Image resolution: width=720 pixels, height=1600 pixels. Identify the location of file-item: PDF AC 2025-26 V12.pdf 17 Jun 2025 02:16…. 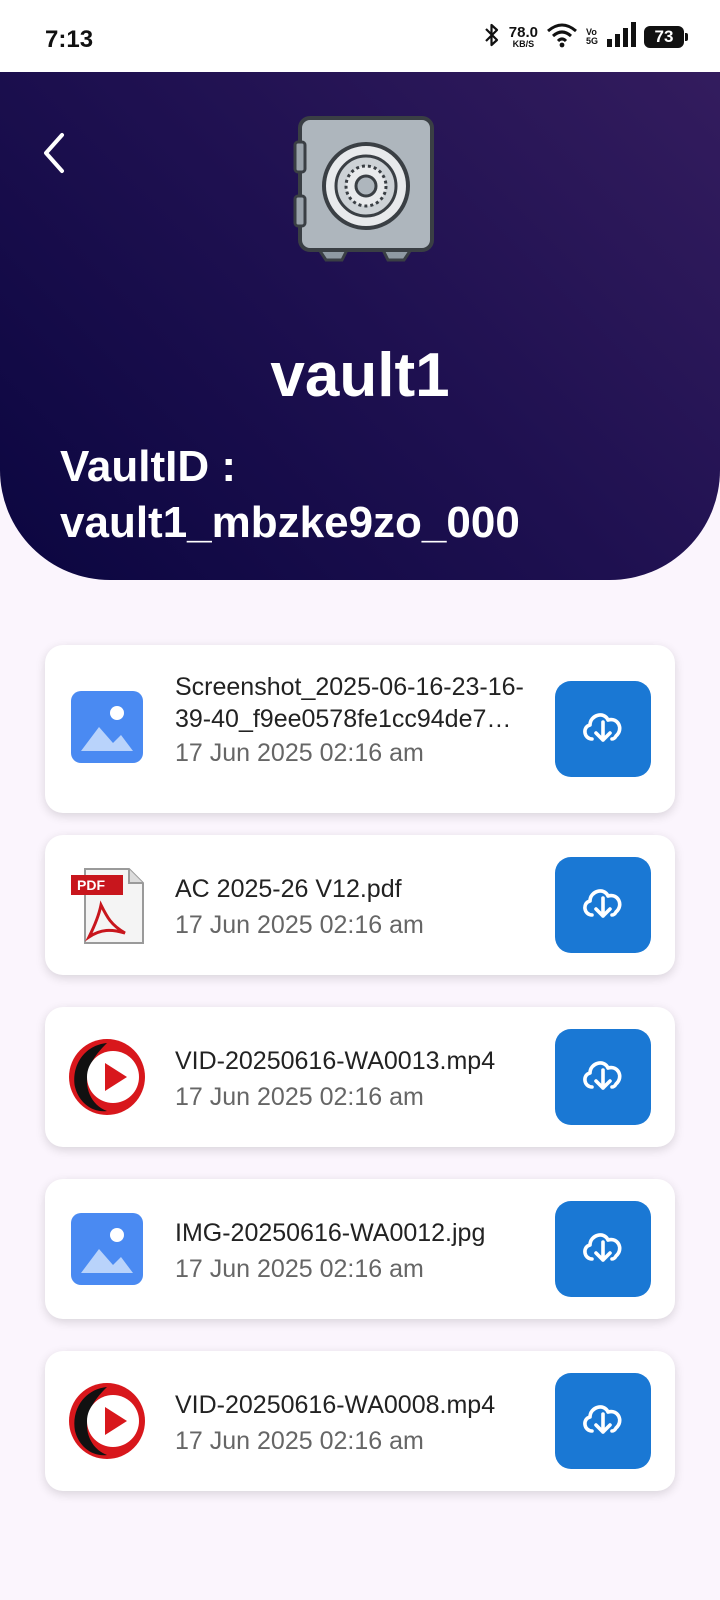
(360, 905).